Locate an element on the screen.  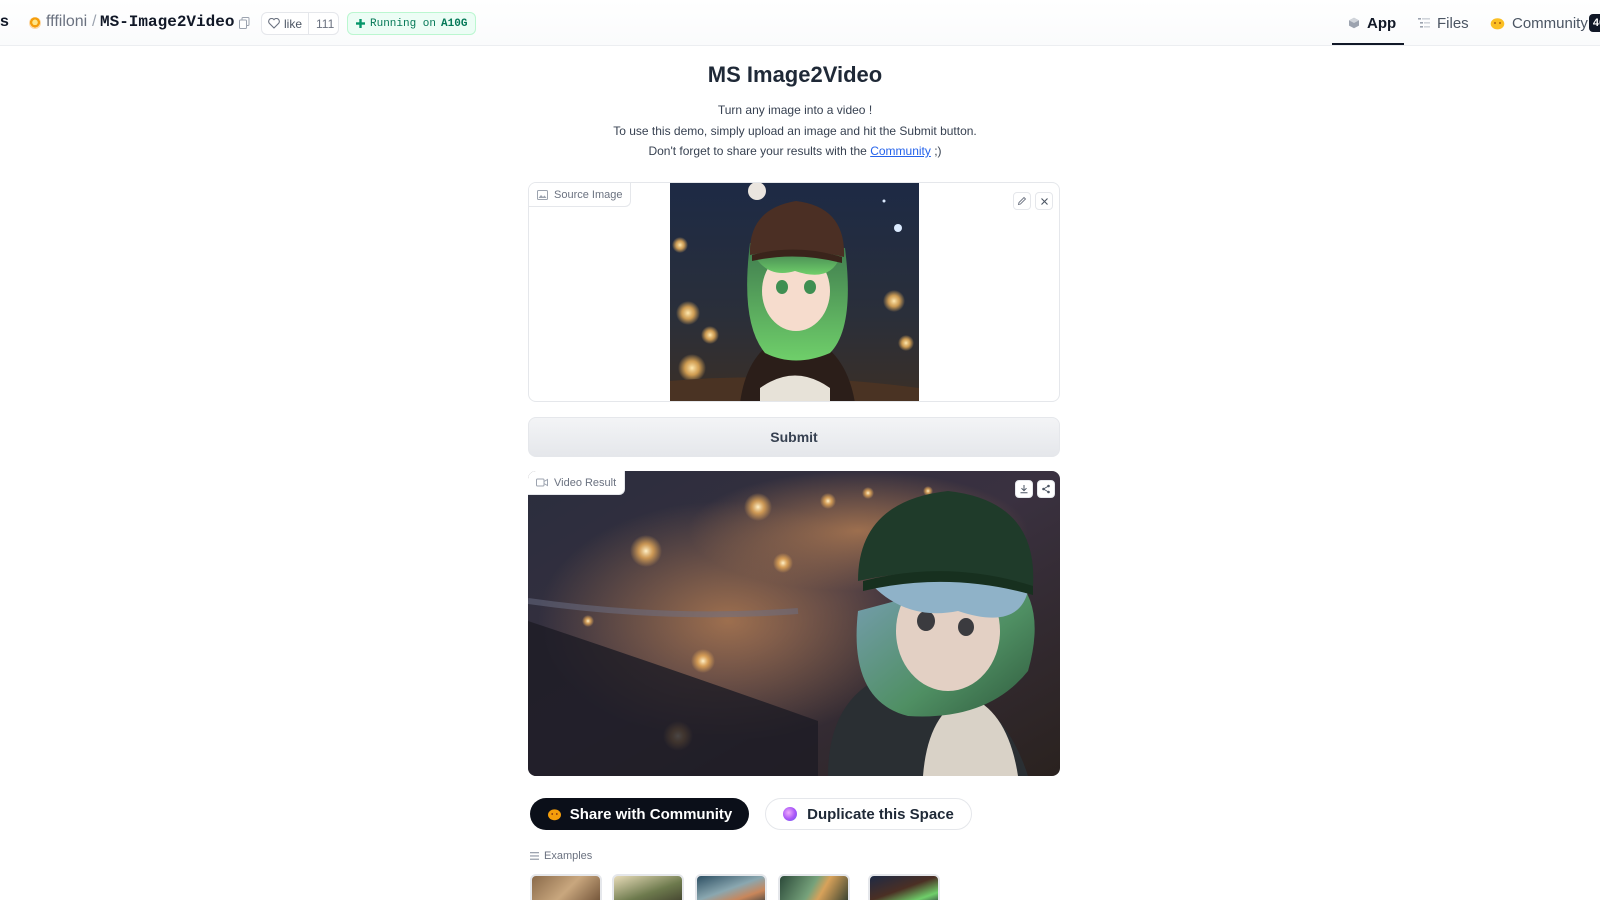
tab-community-label: Community is located at coordinates (1550, 23).